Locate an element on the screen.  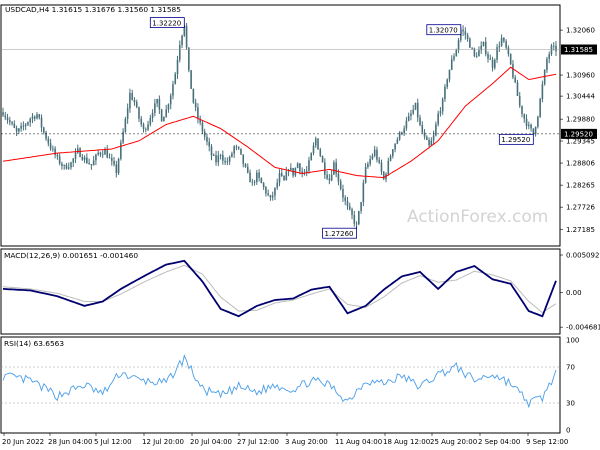
price-tick-label: 1.28806 is located at coordinates (580, 164).